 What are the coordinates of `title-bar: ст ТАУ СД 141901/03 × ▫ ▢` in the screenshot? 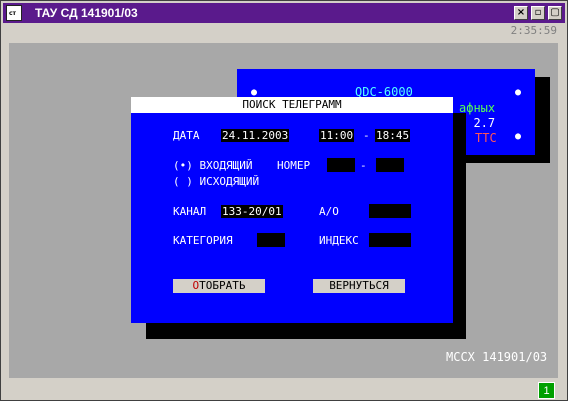 It's located at (284, 13).